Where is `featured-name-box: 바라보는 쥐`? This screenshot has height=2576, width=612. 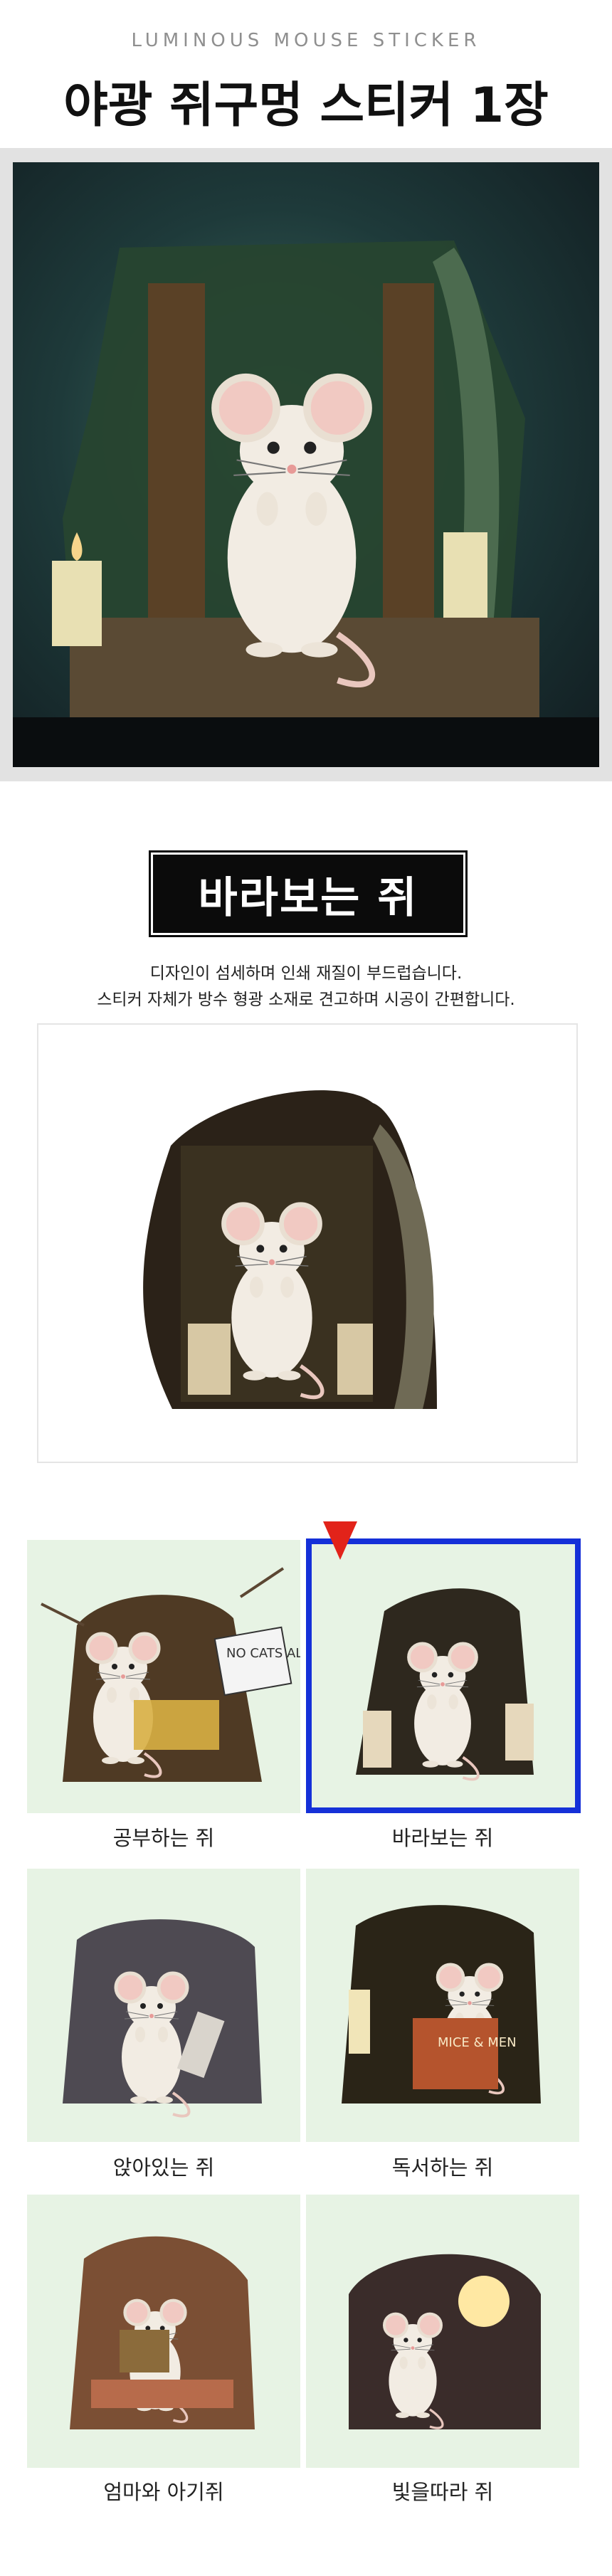
featured-name-box: 바라보는 쥐 is located at coordinates (308, 893).